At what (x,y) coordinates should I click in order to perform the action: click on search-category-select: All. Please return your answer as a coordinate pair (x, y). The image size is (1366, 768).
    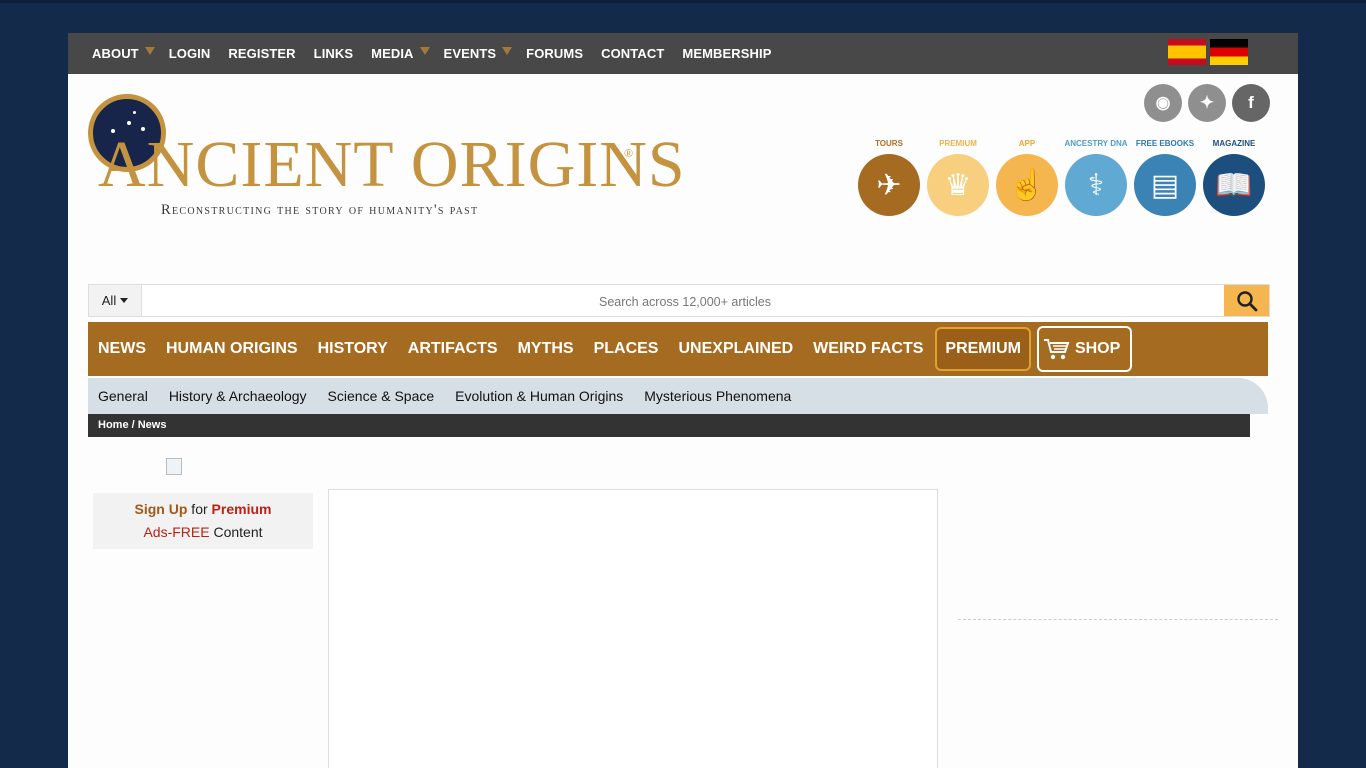
    Looking at the image, I should click on (115, 300).